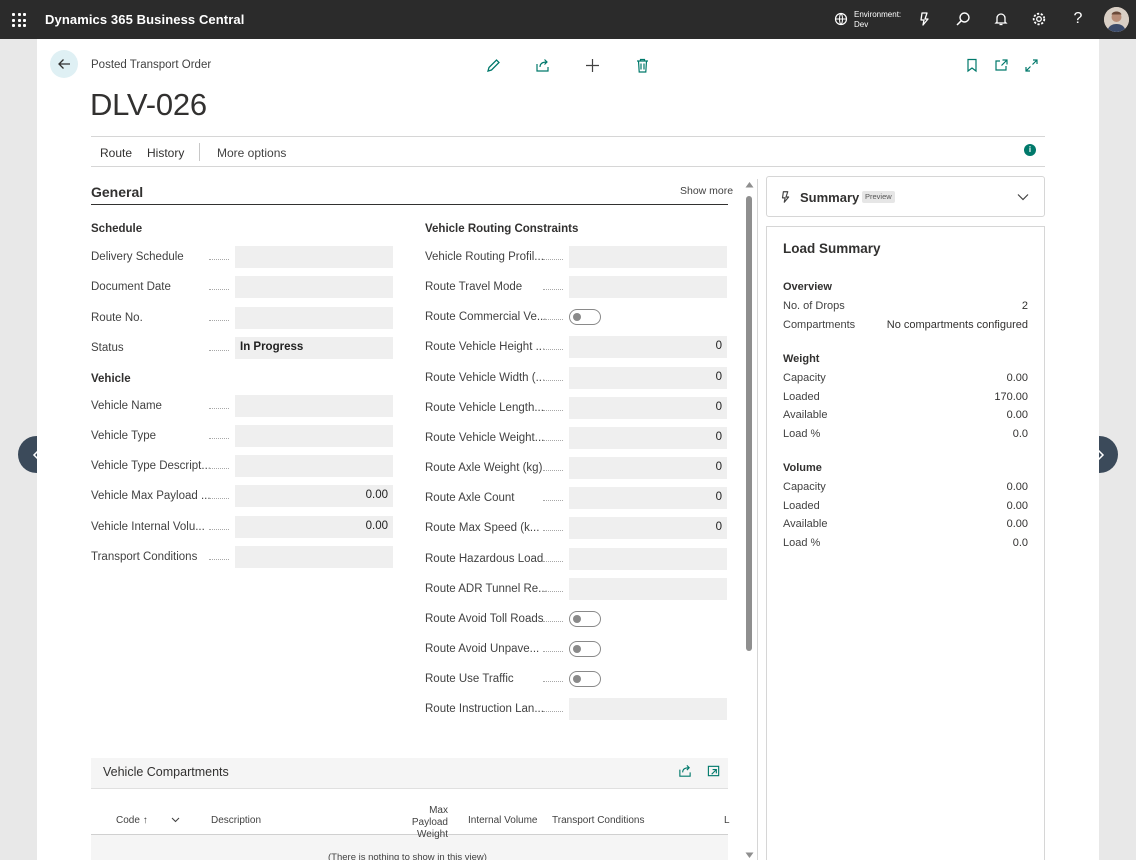 This screenshot has width=1136, height=860. What do you see at coordinates (314, 436) in the screenshot?
I see `field-value-vehicle-type` at bounding box center [314, 436].